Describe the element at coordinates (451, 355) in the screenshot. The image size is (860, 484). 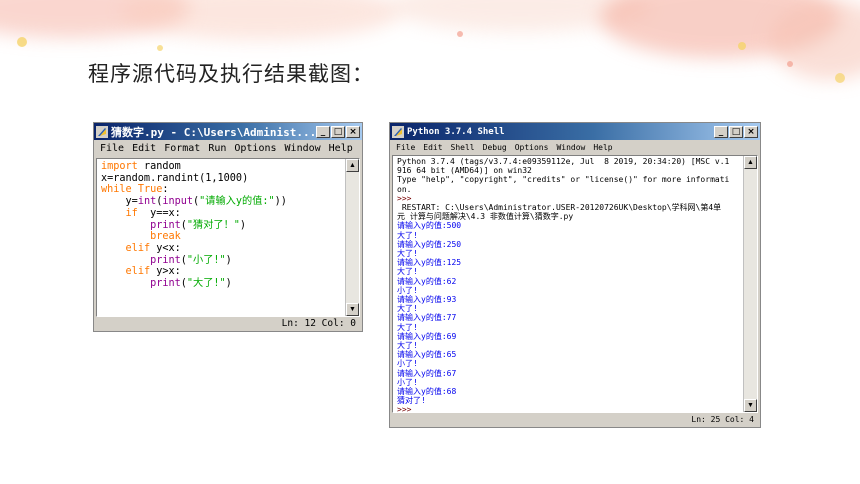
I see `user-input-value: 65` at that location.